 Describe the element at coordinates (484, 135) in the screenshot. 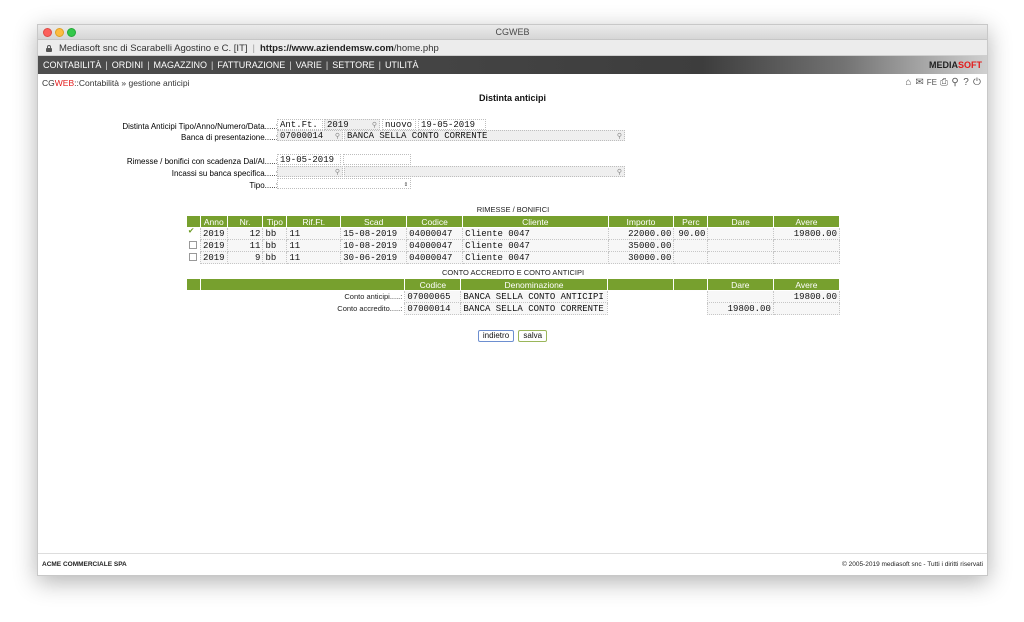

I see `banca-nome-field: BANCA SELLA CONTO CORRENTE ⚲` at that location.